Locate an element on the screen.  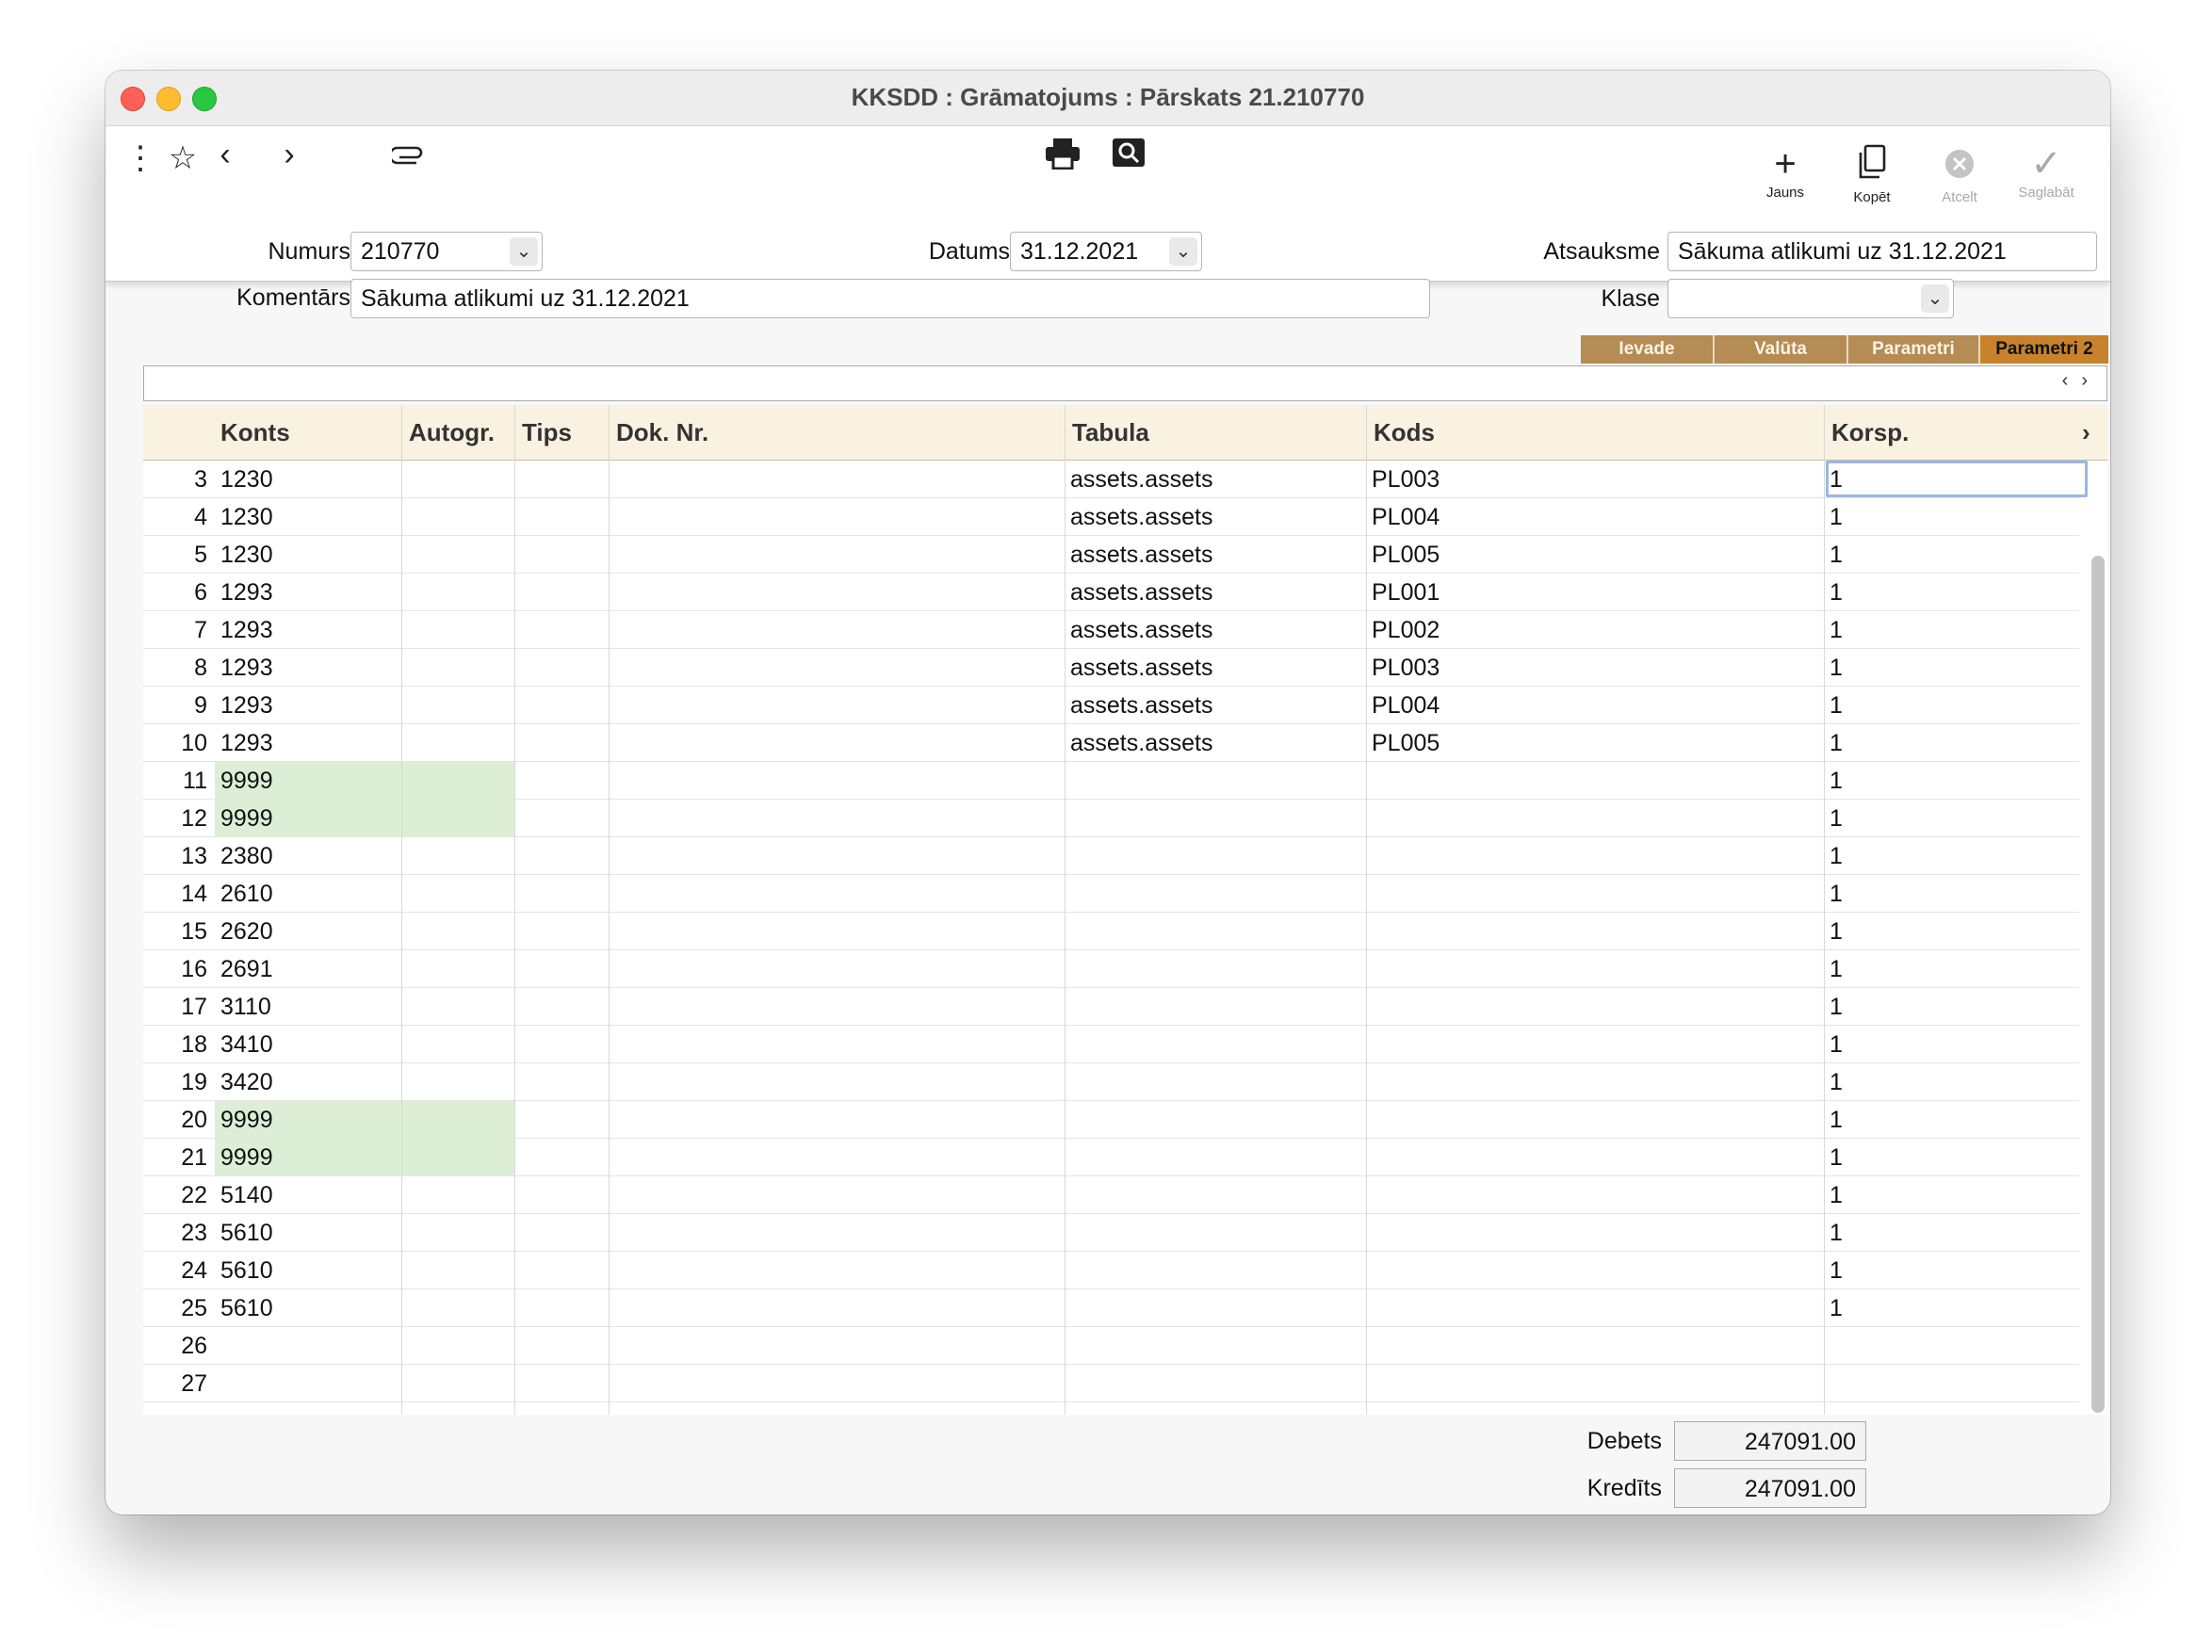
datums-field: 31.12.2021 ⌄ is located at coordinates (1106, 252).